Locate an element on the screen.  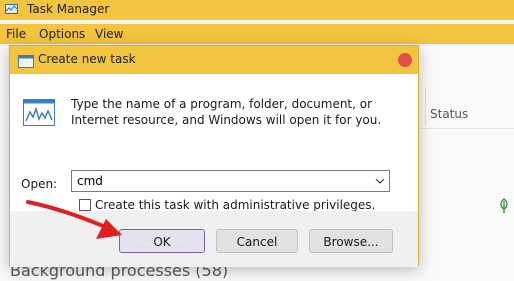
menu-options: Options is located at coordinates (62, 34).